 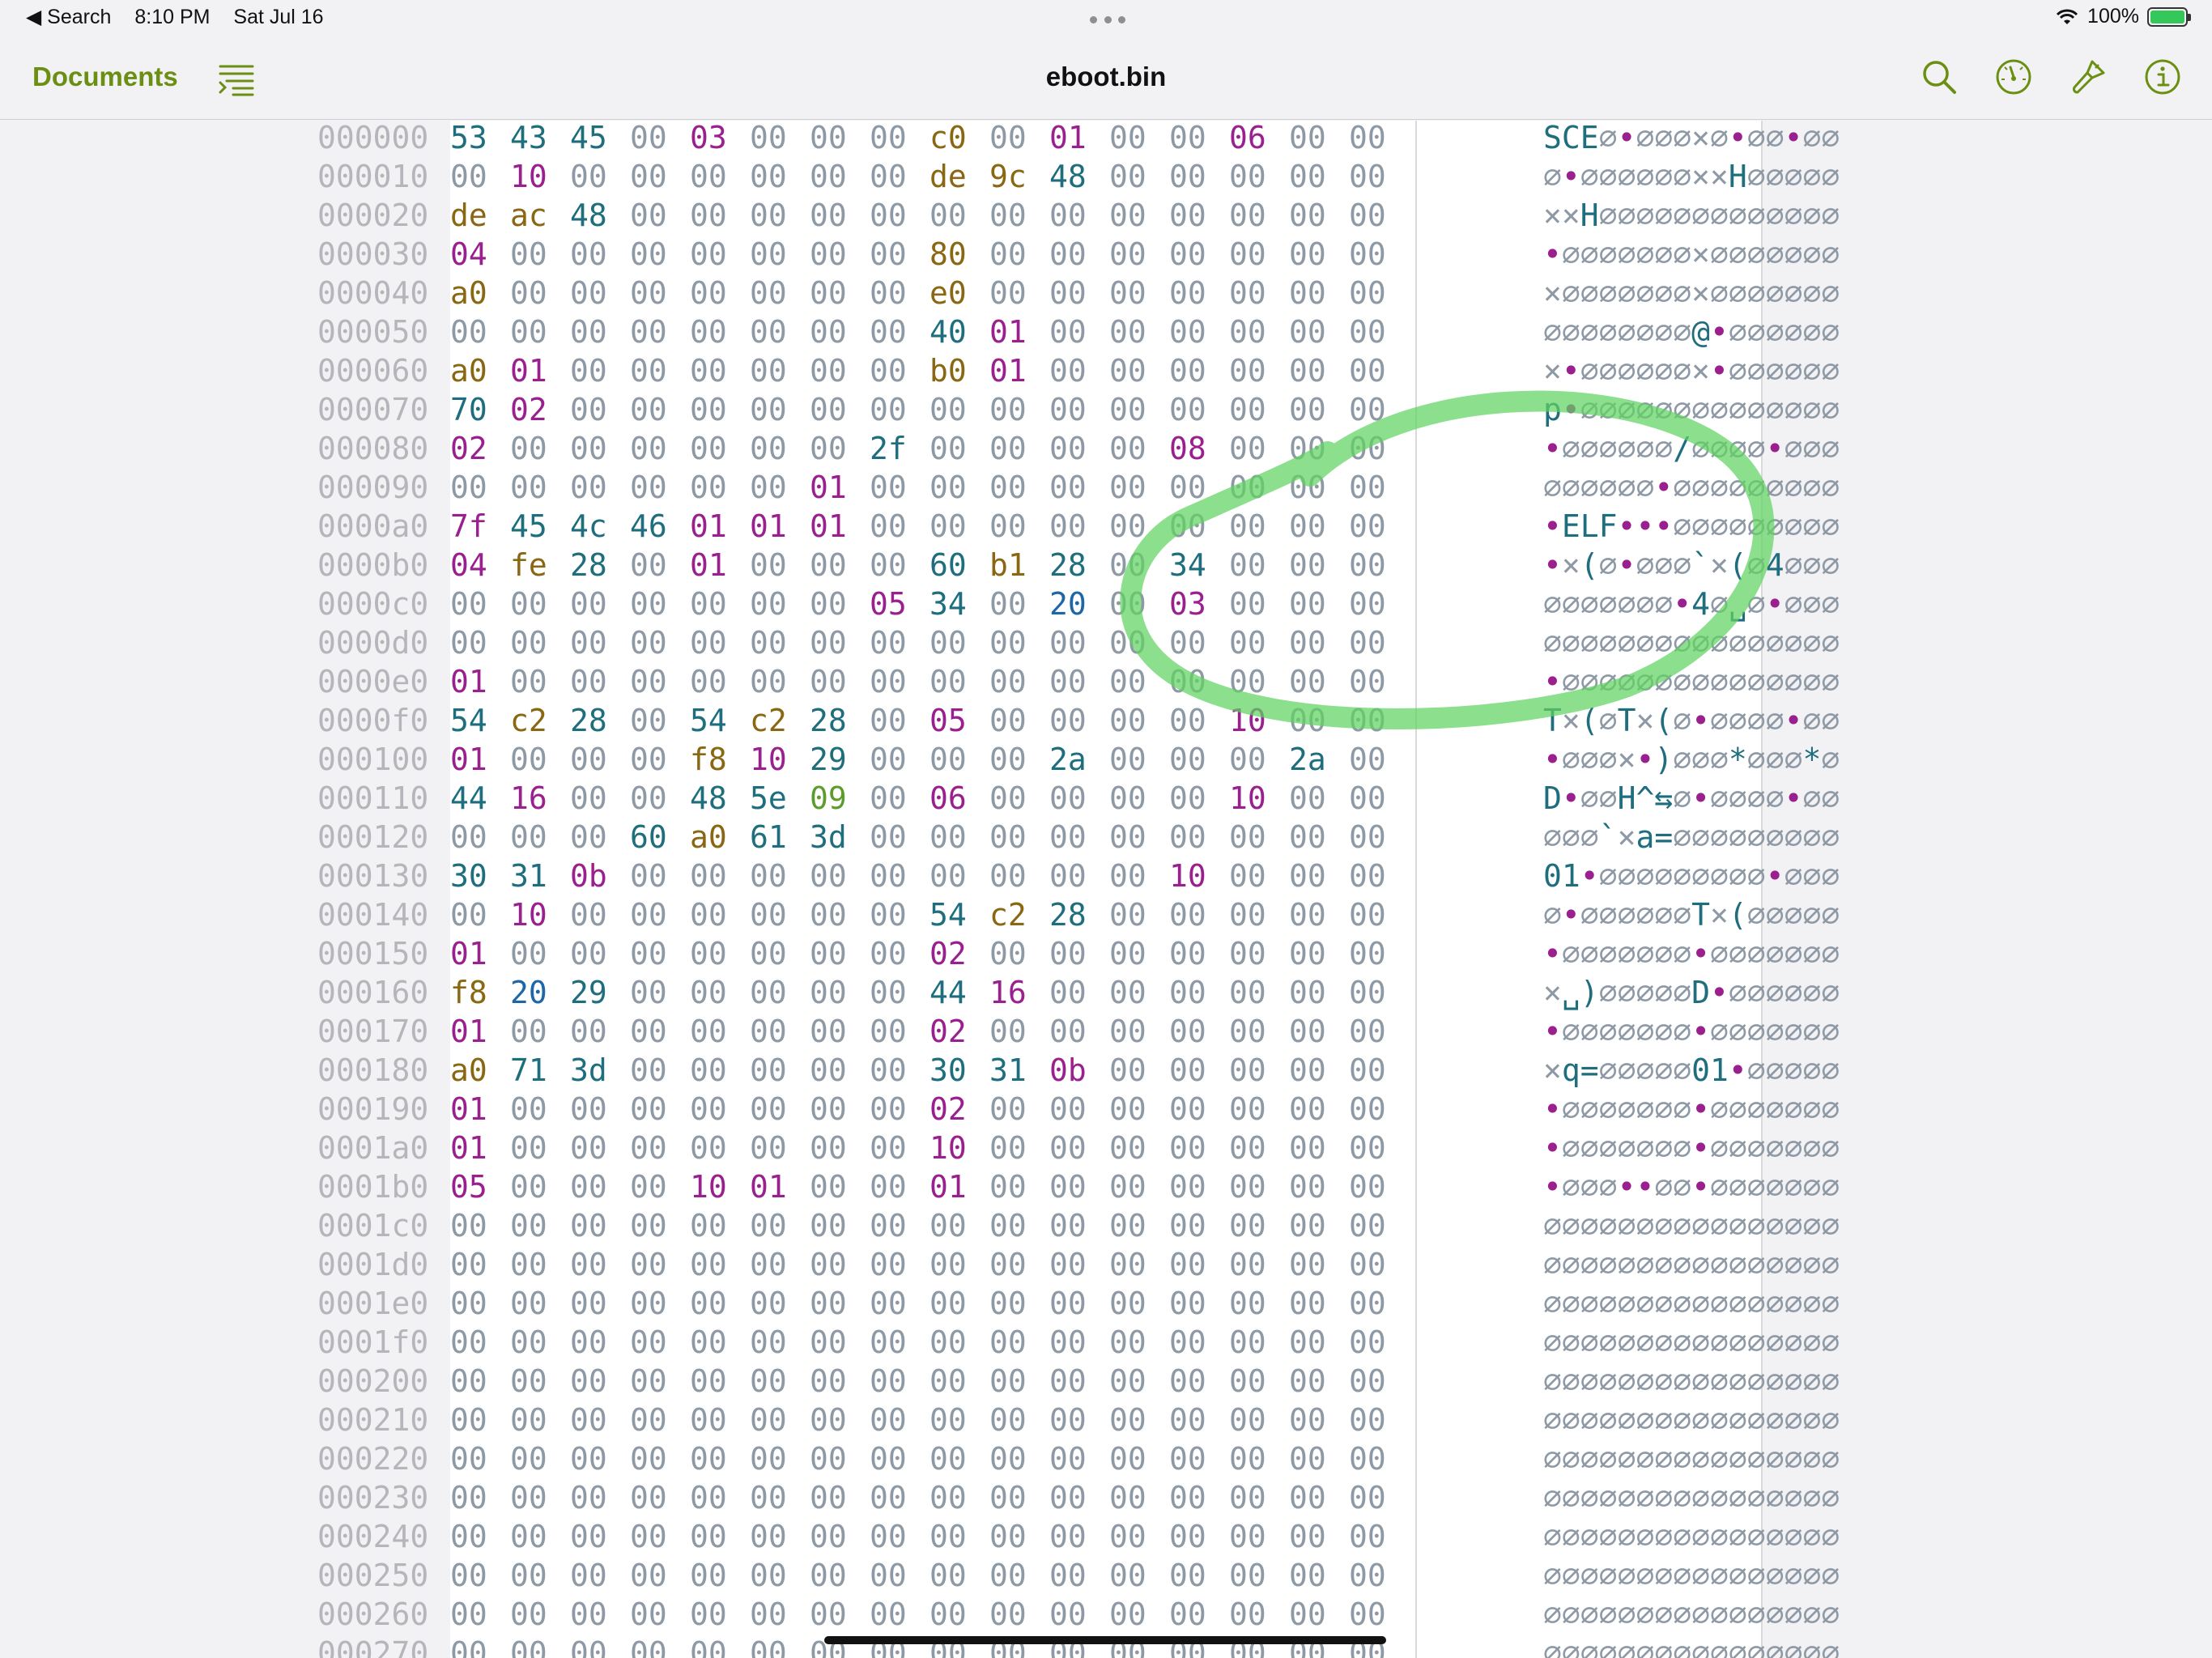 What do you see at coordinates (1939, 77) in the screenshot?
I see `search-icon` at bounding box center [1939, 77].